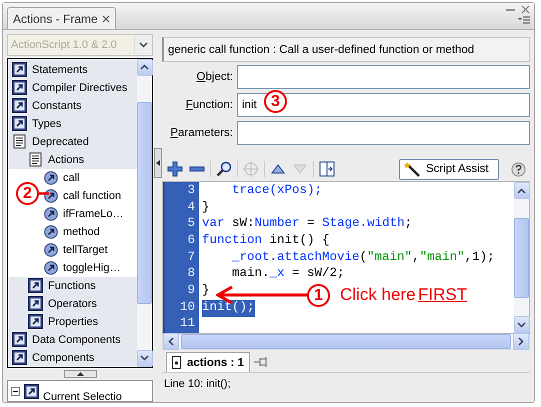  I want to click on help-icon, so click(518, 169).